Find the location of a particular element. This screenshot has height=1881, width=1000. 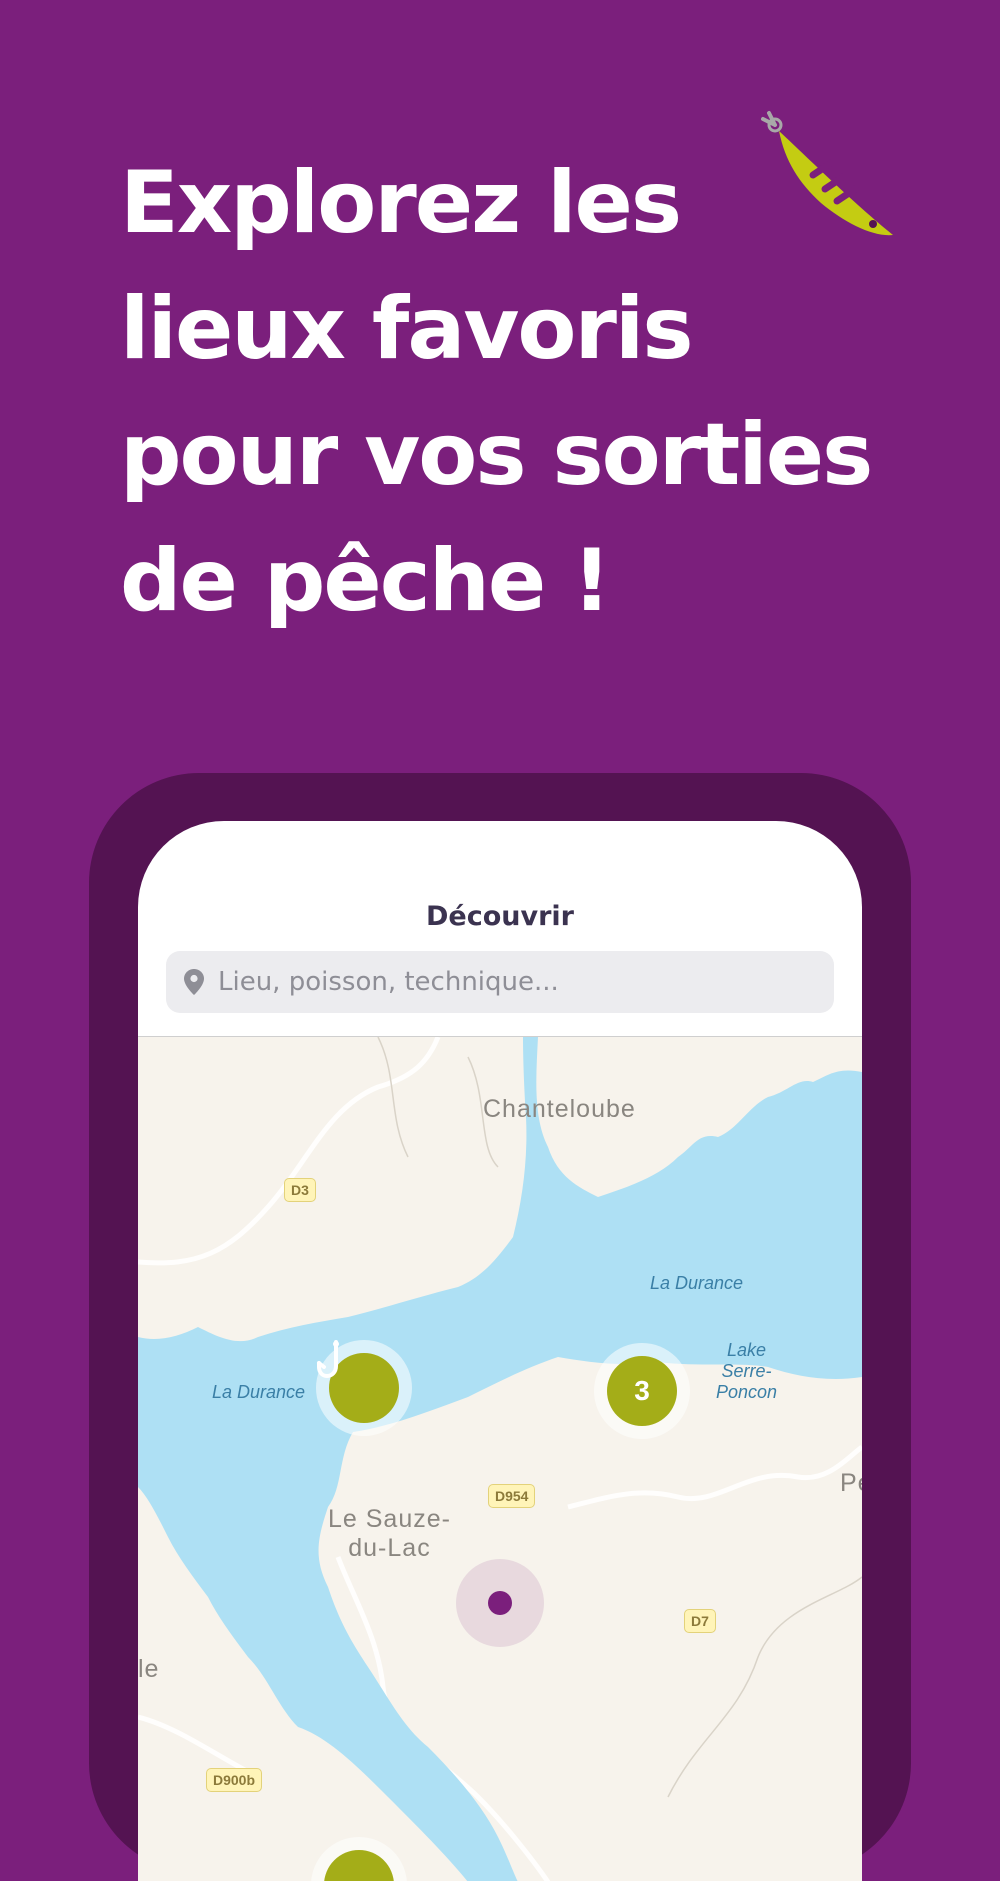

screen-title: Découvrir is located at coordinates (500, 916).